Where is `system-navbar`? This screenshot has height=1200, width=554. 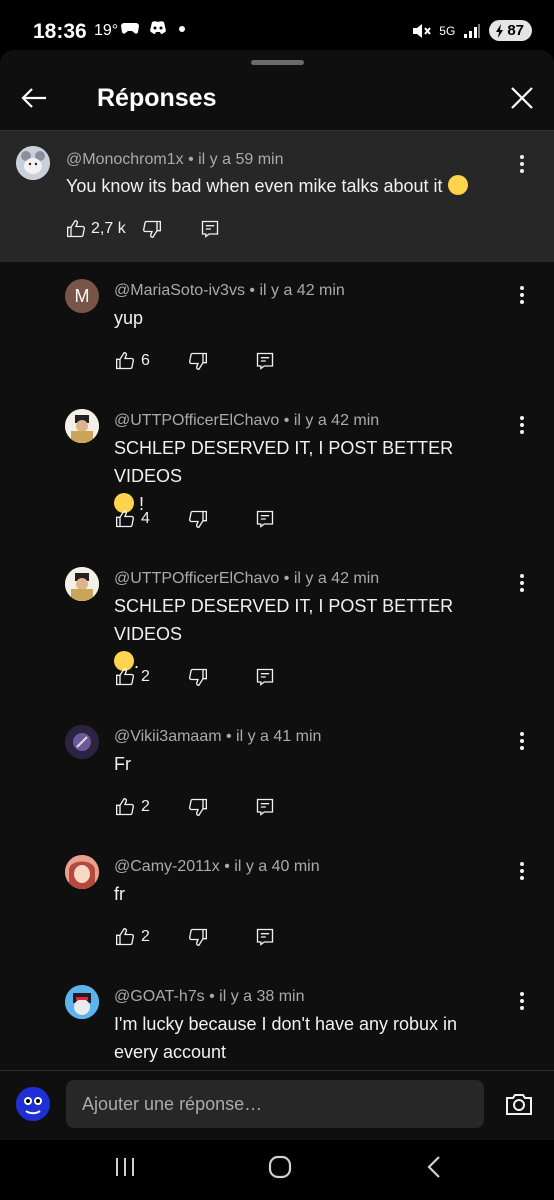 system-navbar is located at coordinates (277, 1170).